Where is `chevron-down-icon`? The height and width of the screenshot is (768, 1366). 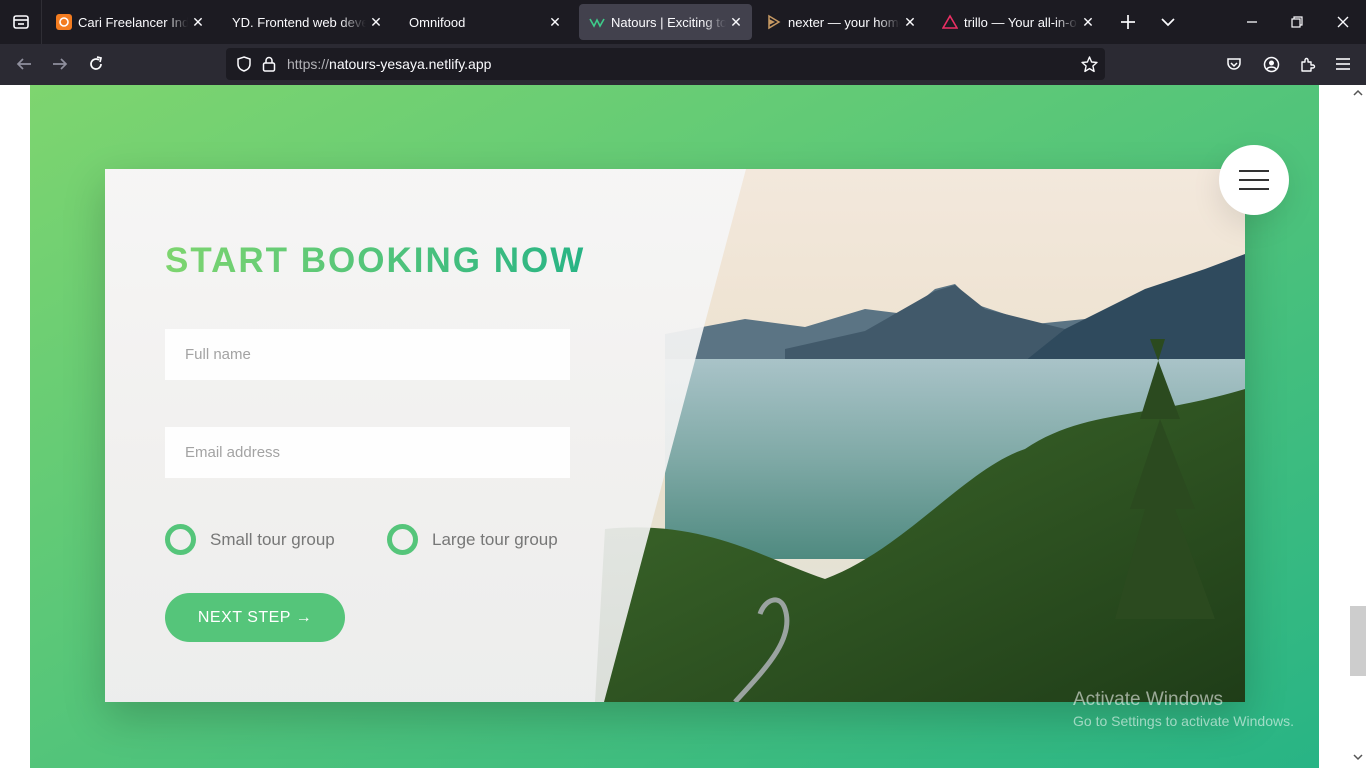
chevron-down-icon is located at coordinates (1168, 22).